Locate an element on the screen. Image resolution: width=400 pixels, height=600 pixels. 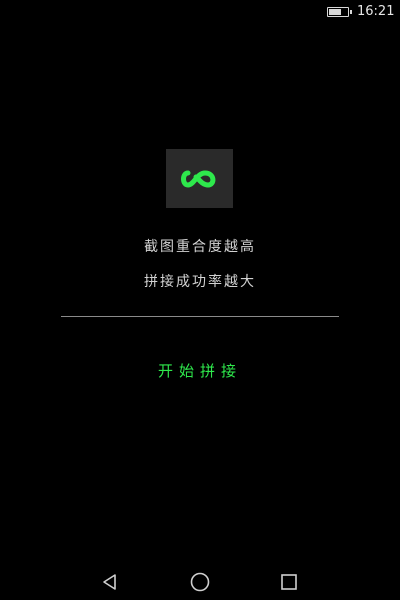
navigation-bar is located at coordinates (200, 580).